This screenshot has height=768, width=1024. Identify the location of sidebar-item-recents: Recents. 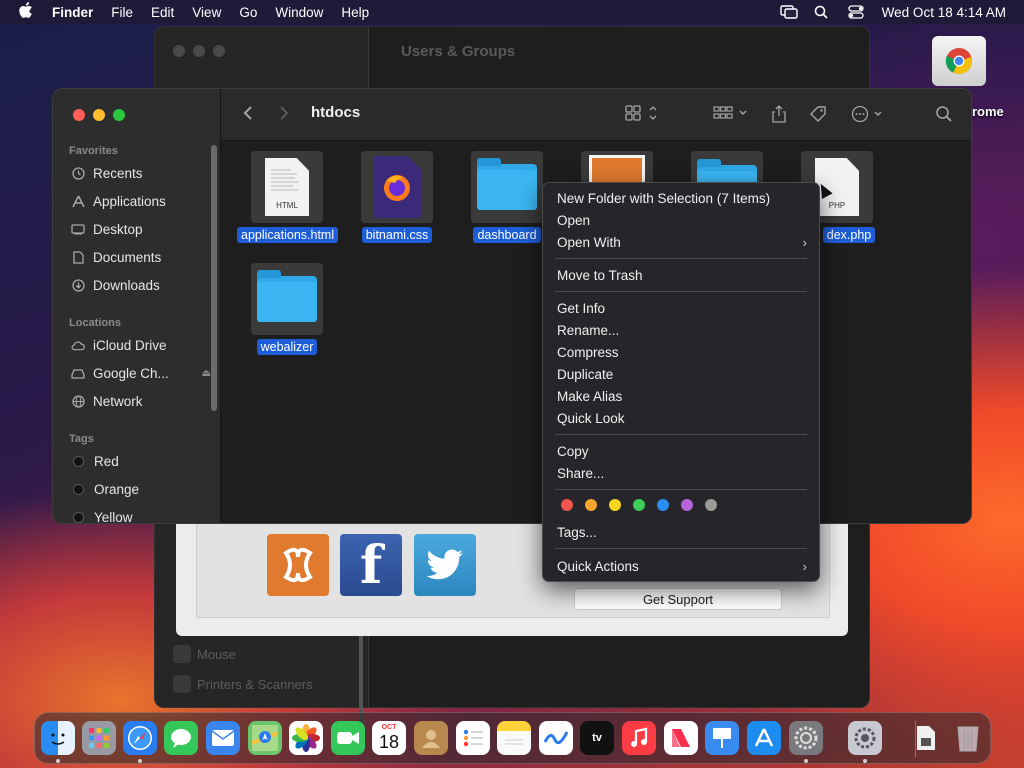
(141, 173).